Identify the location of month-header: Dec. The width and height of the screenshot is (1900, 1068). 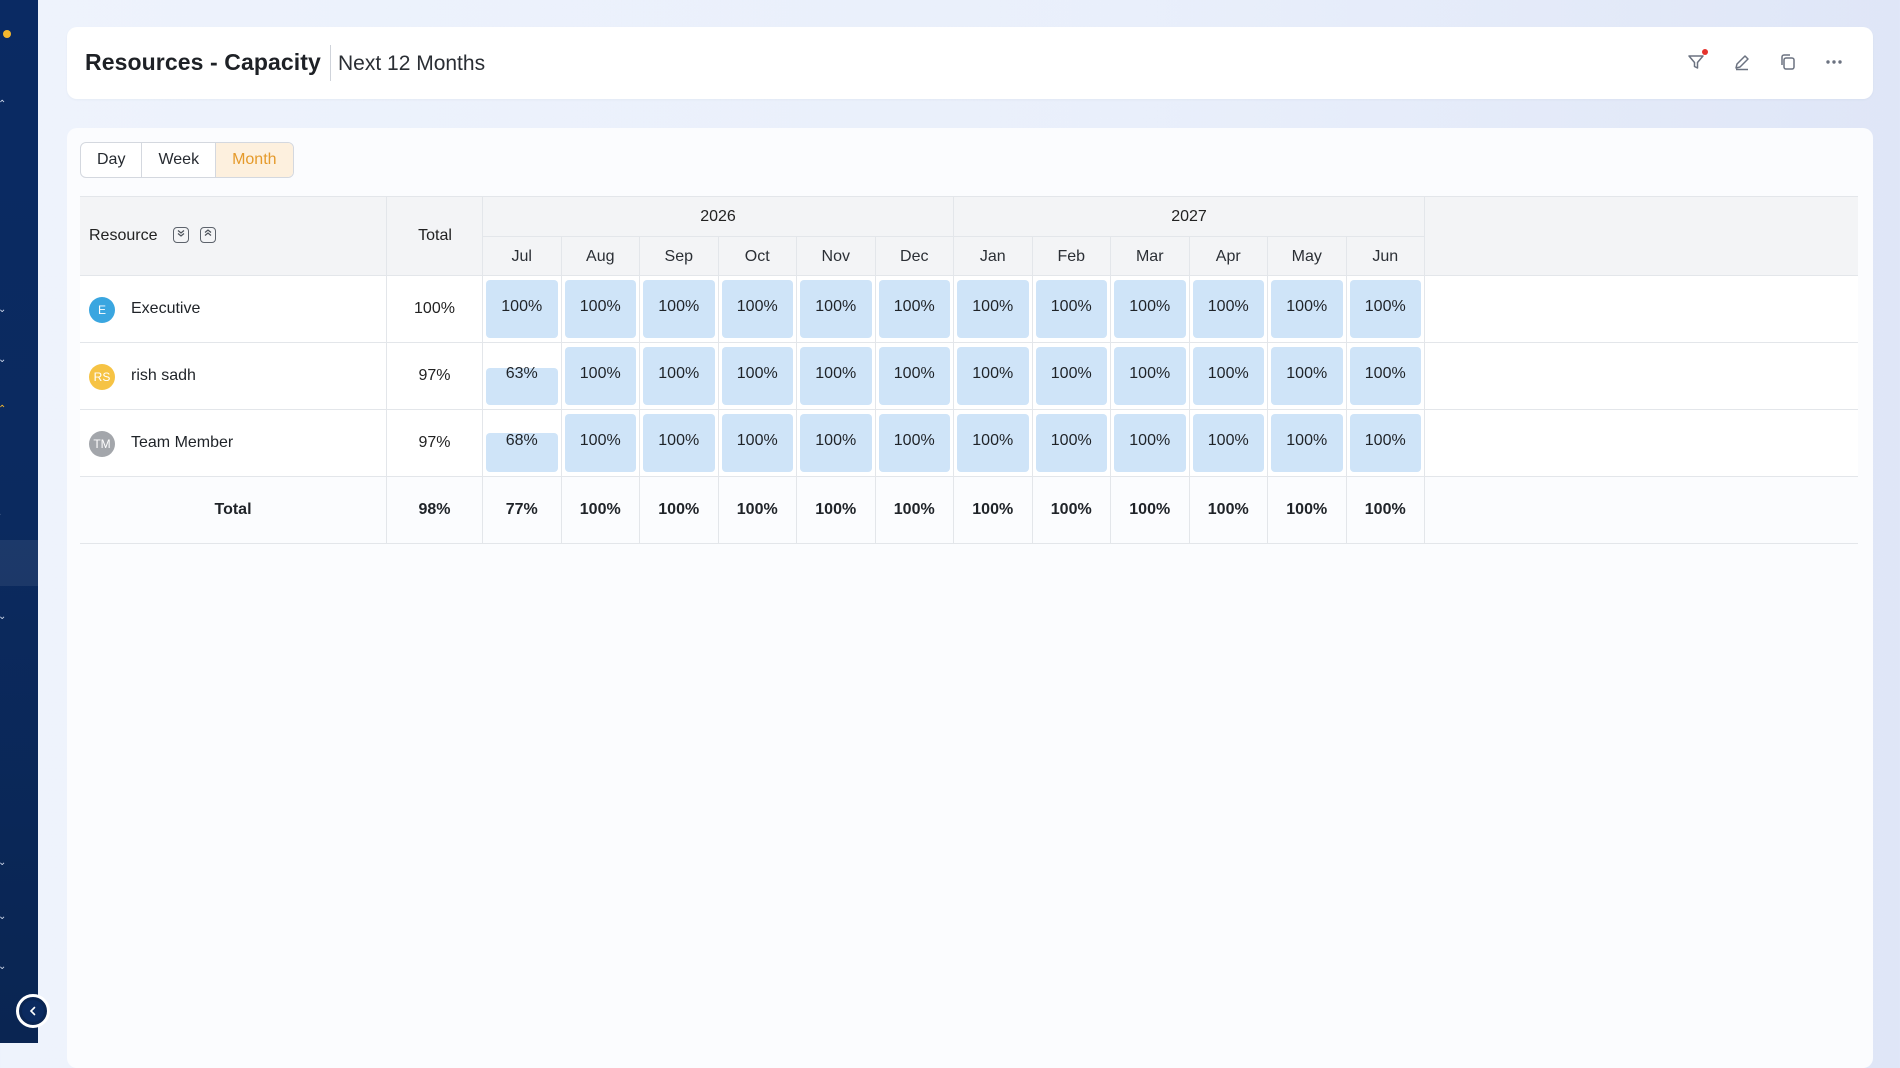
(915, 257).